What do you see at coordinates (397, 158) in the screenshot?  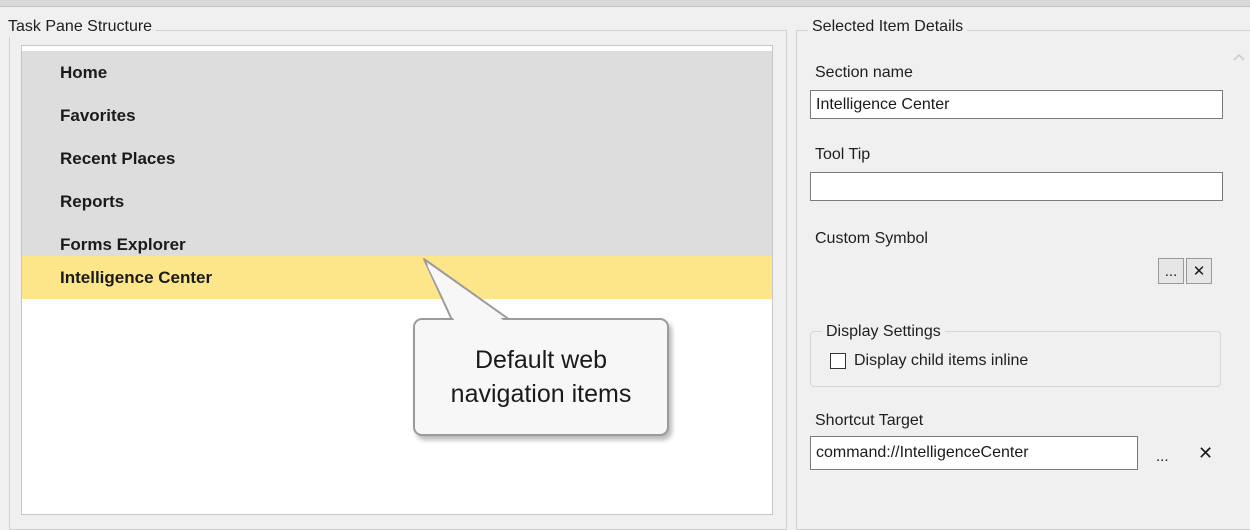 I see `list-item-recent-places: Recent Places` at bounding box center [397, 158].